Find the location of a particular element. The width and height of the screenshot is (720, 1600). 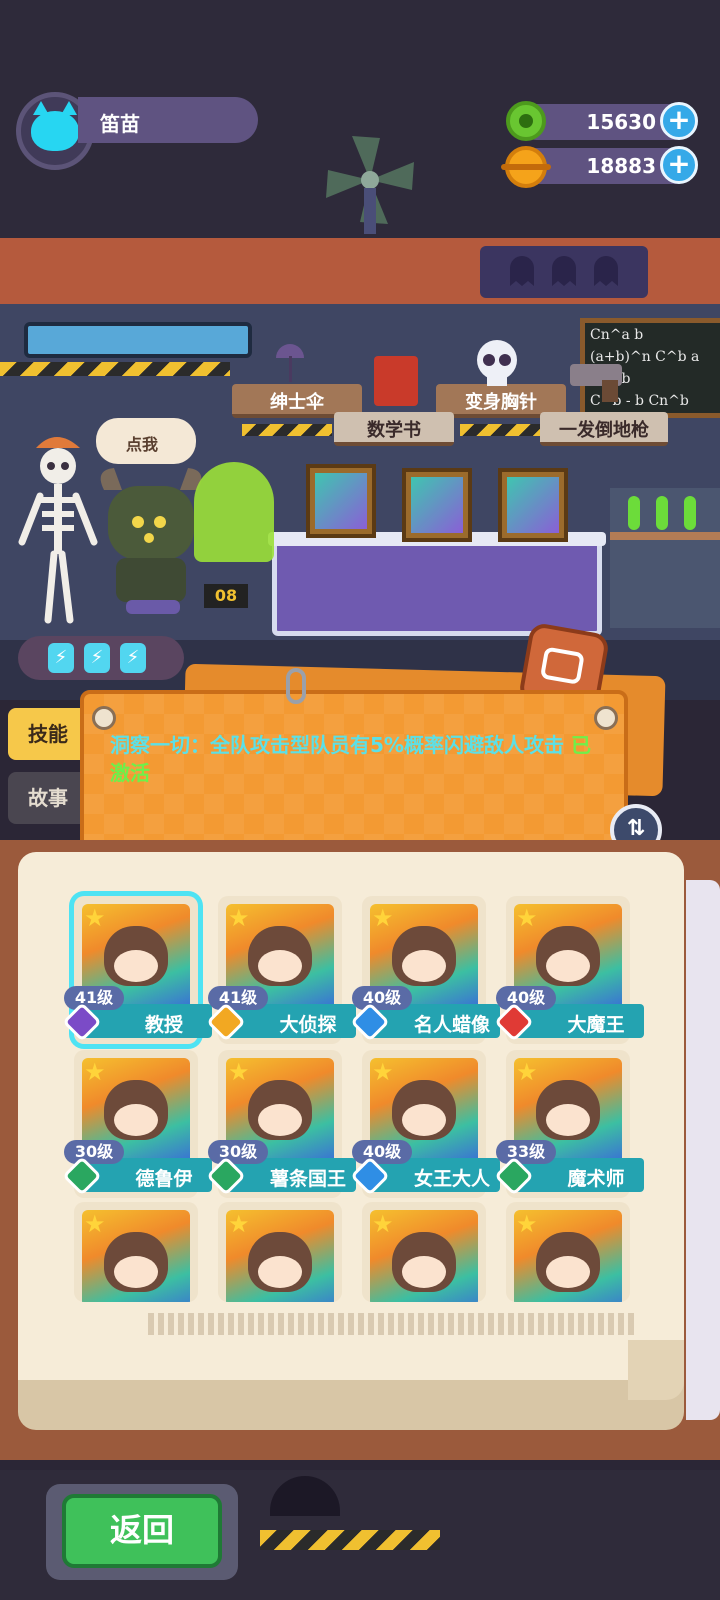

character-card: ★ 大魔王 40级 is located at coordinates (569, 970).